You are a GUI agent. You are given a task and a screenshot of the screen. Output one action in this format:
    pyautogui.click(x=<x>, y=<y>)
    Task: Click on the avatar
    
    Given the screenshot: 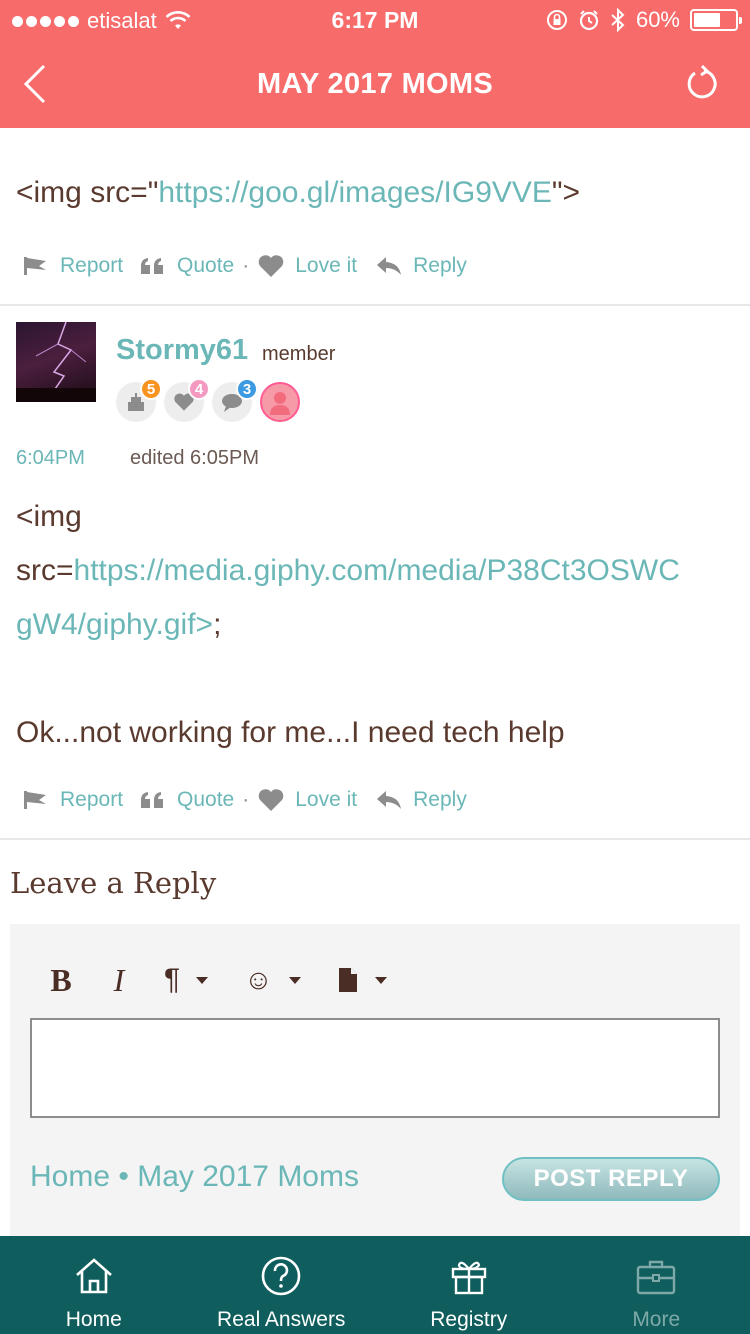 What is the action you would take?
    pyautogui.click(x=56, y=362)
    